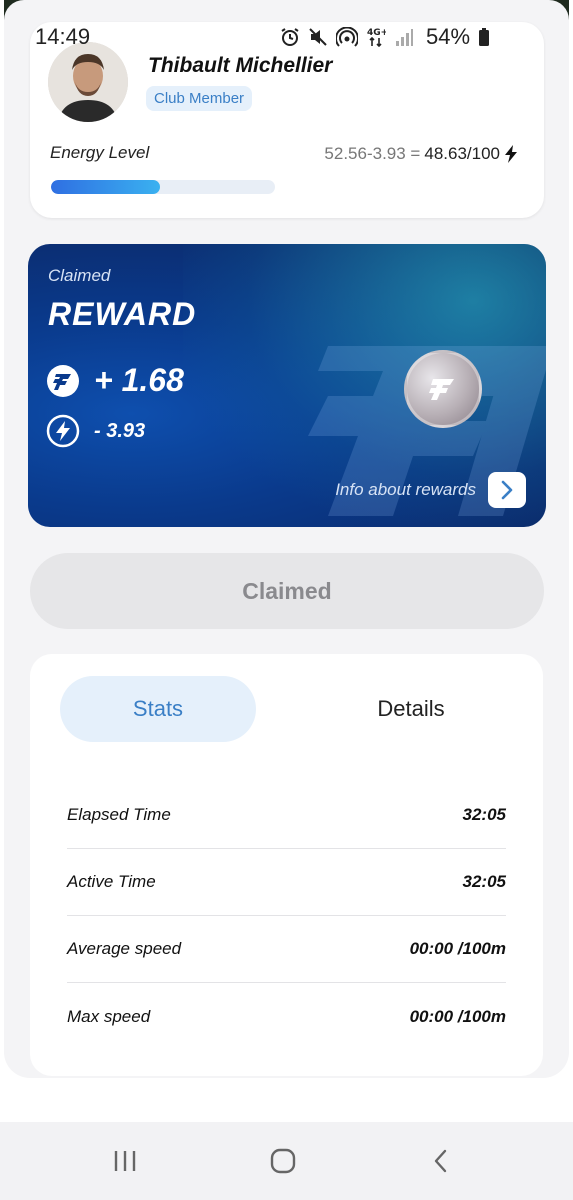  I want to click on energy-formula-calc: 52.56-3.93 =, so click(372, 153).